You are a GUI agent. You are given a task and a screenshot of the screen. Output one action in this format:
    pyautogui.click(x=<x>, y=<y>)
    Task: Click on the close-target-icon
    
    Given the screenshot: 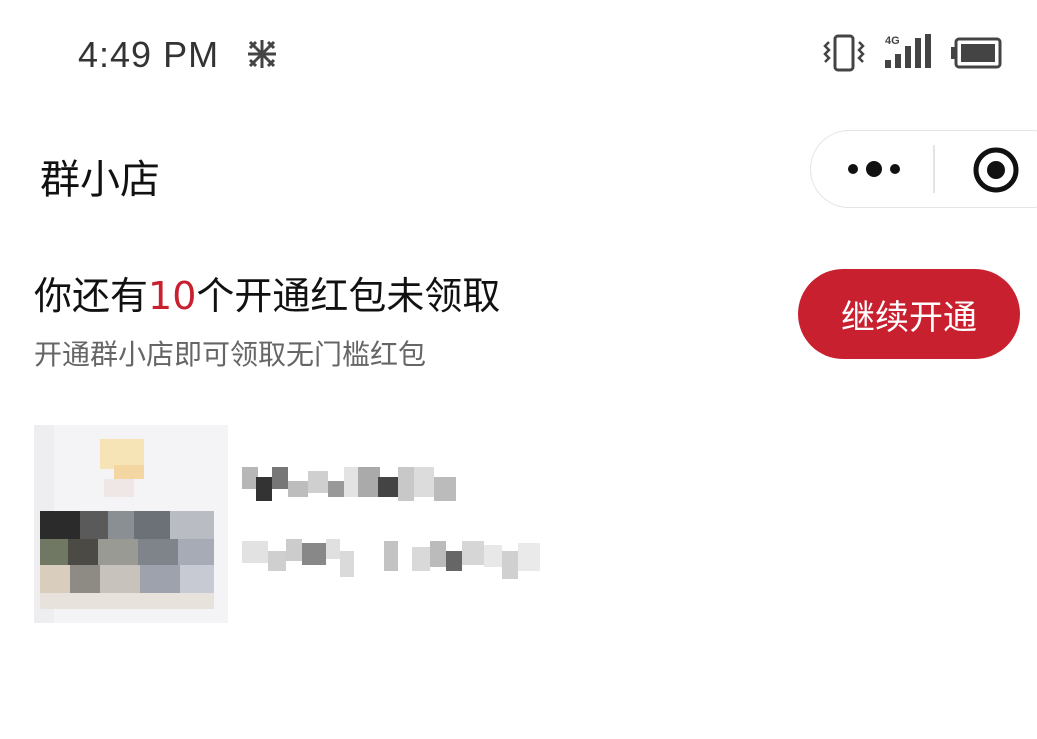 What is the action you would take?
    pyautogui.click(x=996, y=170)
    